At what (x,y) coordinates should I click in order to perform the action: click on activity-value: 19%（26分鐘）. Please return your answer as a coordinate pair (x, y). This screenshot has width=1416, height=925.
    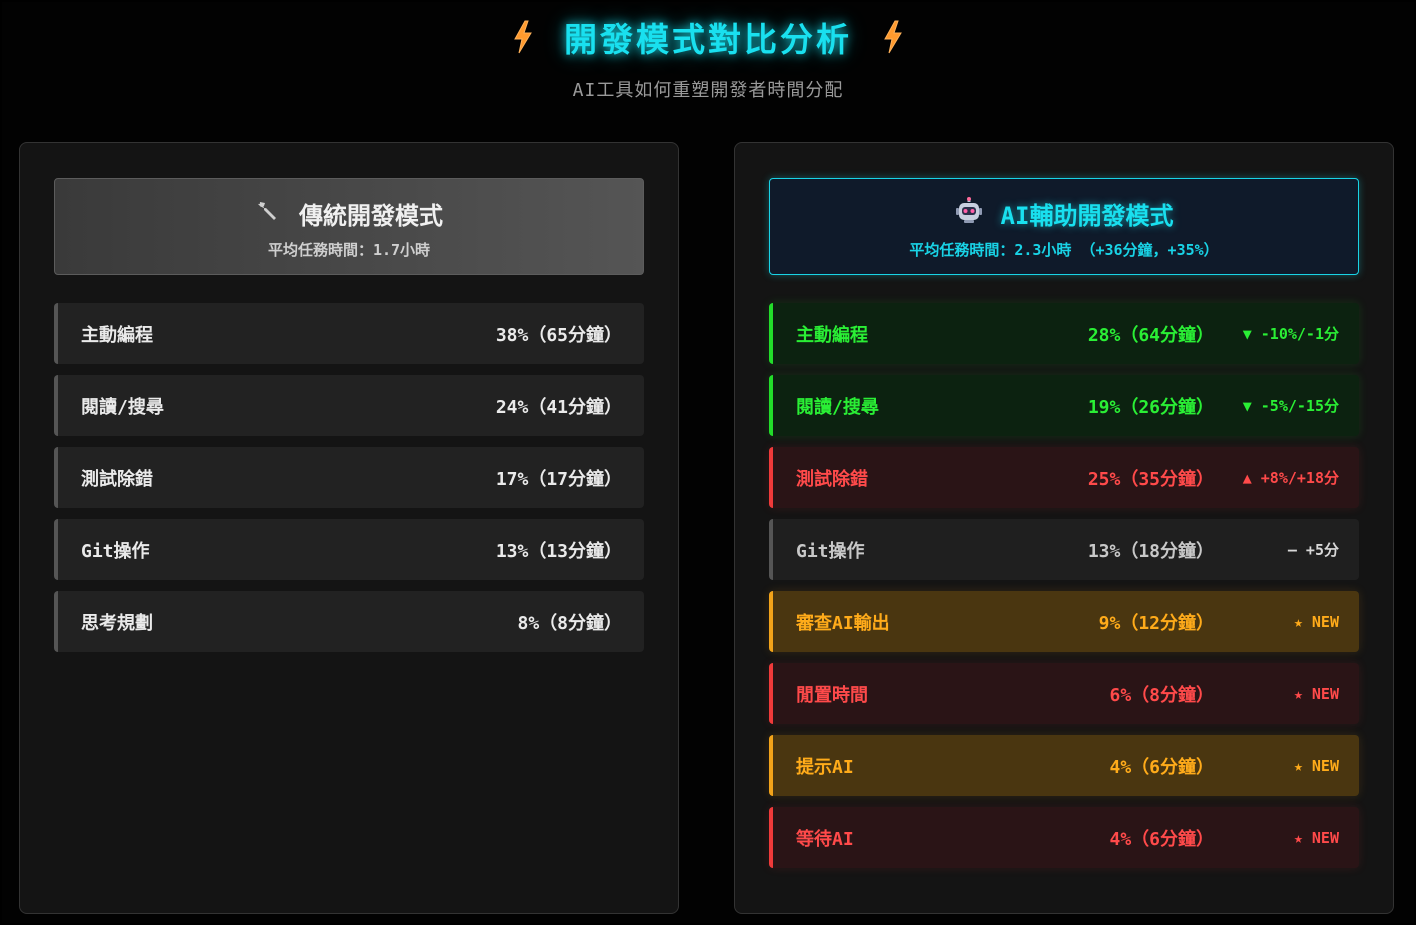
    Looking at the image, I should click on (1150, 407).